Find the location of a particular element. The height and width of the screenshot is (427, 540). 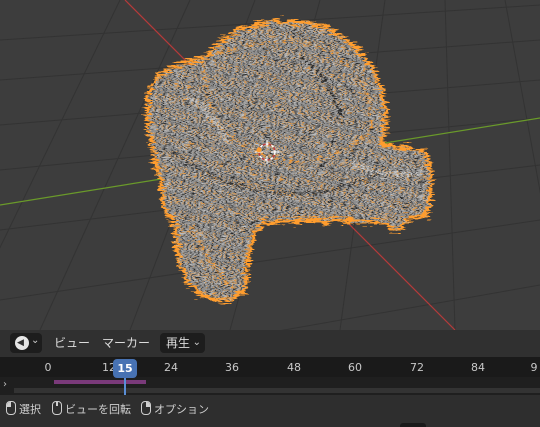

frame-tick: 72 is located at coordinates (417, 367).